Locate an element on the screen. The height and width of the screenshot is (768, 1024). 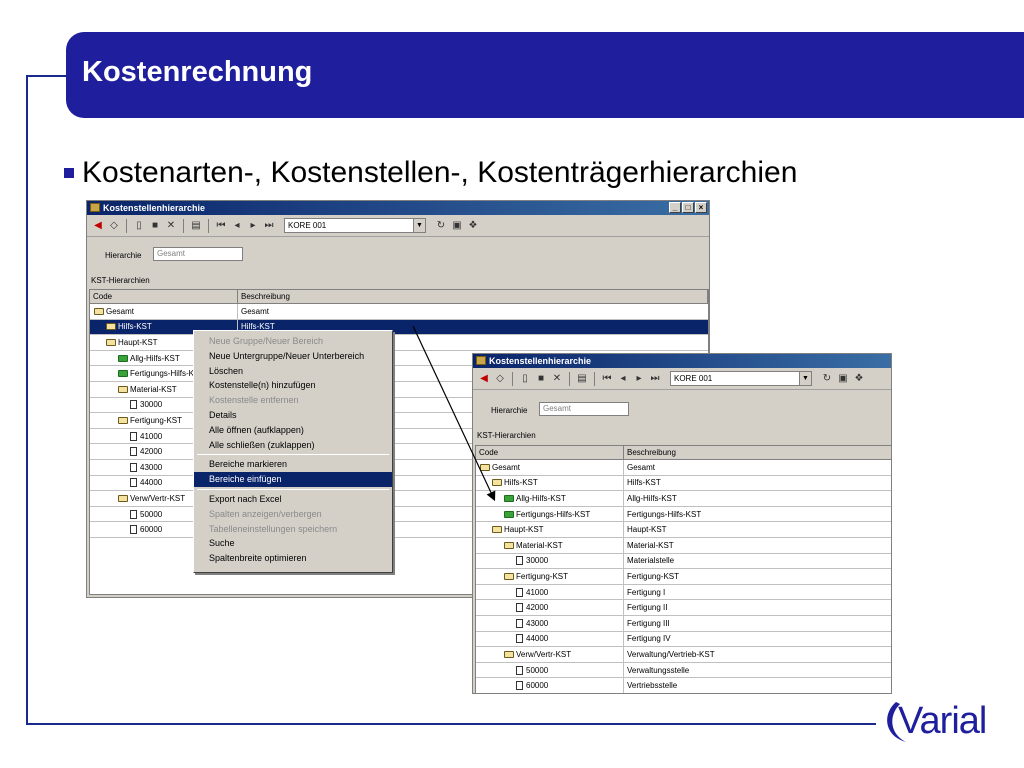
window-title-bar: Kostenstellenhierarchie _ □ × is located at coordinates (398, 208).